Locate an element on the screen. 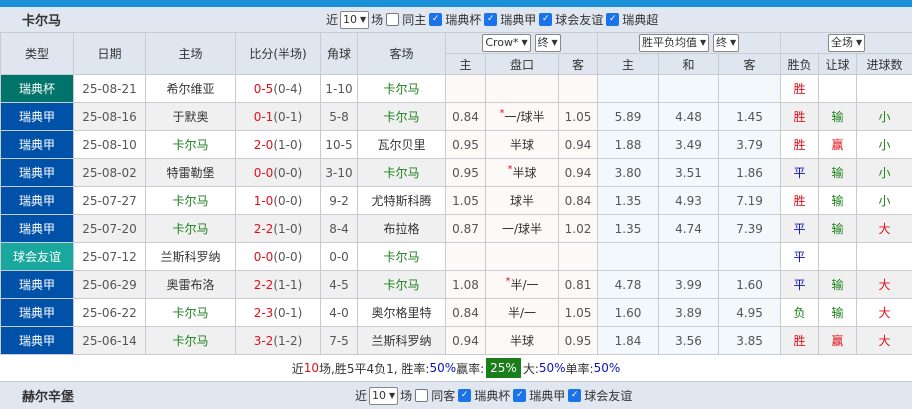 The image size is (912, 409). odd-rate: 50% is located at coordinates (607, 368).